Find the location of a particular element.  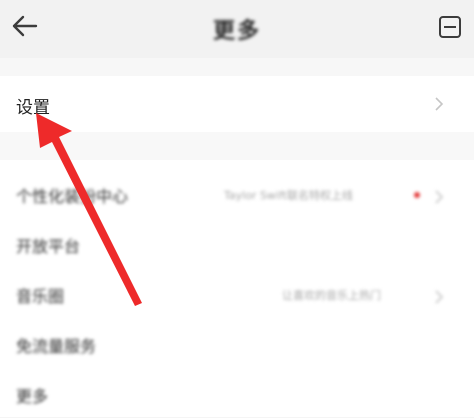

settings-label: 设置 is located at coordinates (33, 108).